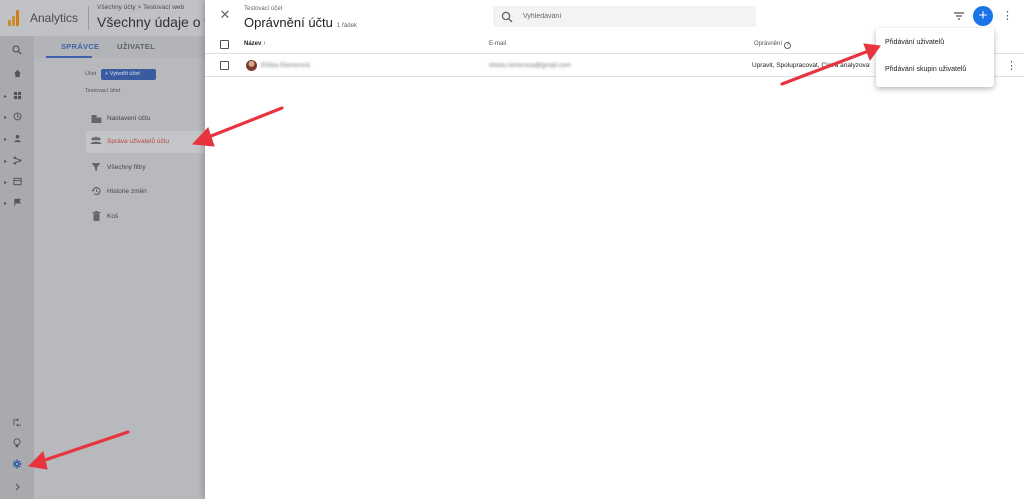 The width and height of the screenshot is (1024, 499). Describe the element at coordinates (346, 26) in the screenshot. I see `row-count: 1 řádek` at that location.